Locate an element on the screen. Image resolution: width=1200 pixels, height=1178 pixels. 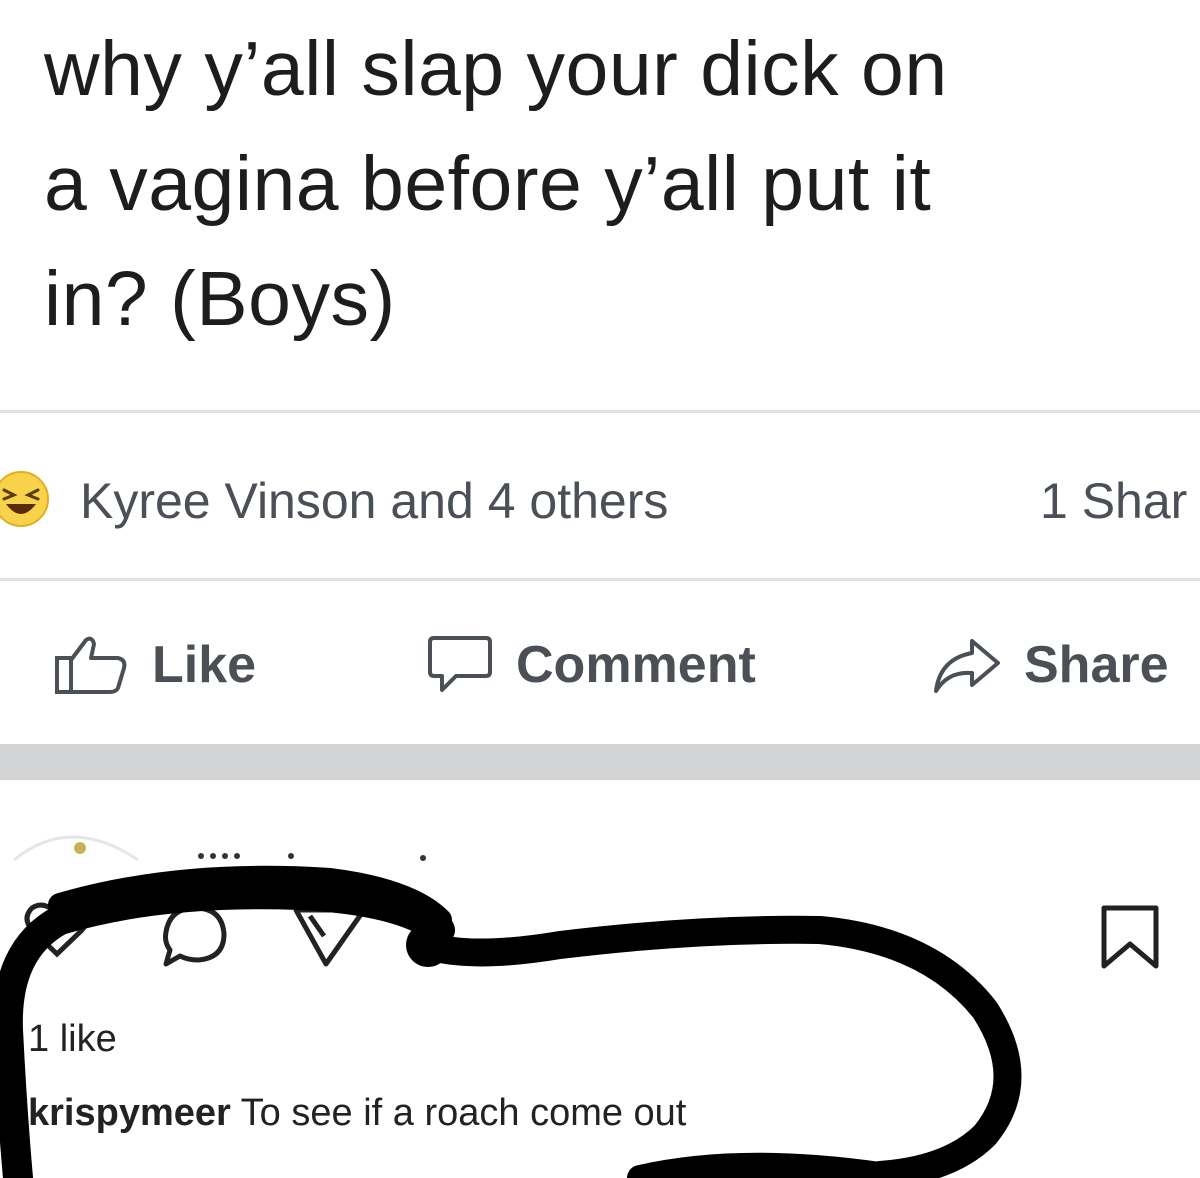
post-text-line: in? (Boys) is located at coordinates (220, 299).